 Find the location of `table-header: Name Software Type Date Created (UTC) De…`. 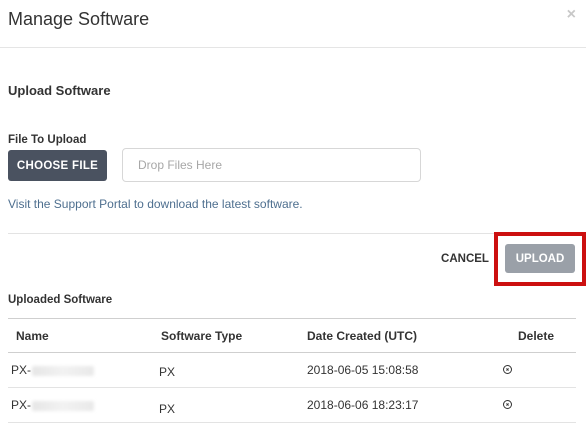

table-header: Name Software Type Date Created (UTC) De… is located at coordinates (292, 336).